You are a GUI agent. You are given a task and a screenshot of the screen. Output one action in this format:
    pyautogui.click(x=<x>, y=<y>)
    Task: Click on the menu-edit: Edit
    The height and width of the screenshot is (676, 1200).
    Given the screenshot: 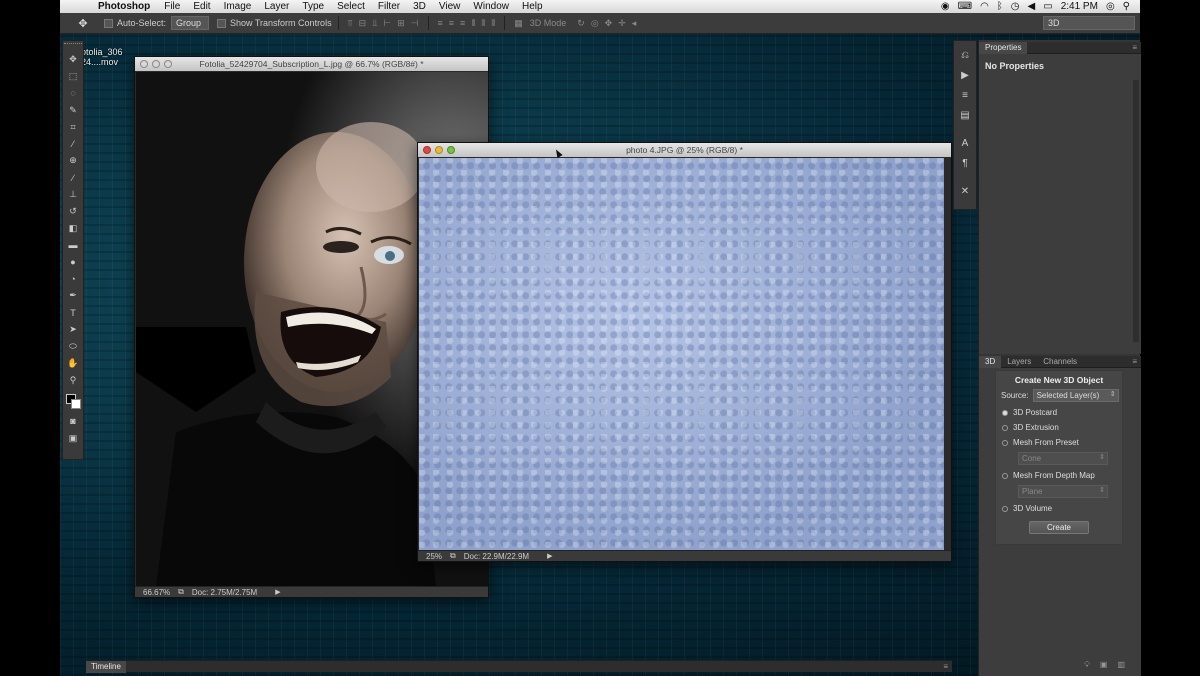 What is the action you would take?
    pyautogui.click(x=201, y=6)
    